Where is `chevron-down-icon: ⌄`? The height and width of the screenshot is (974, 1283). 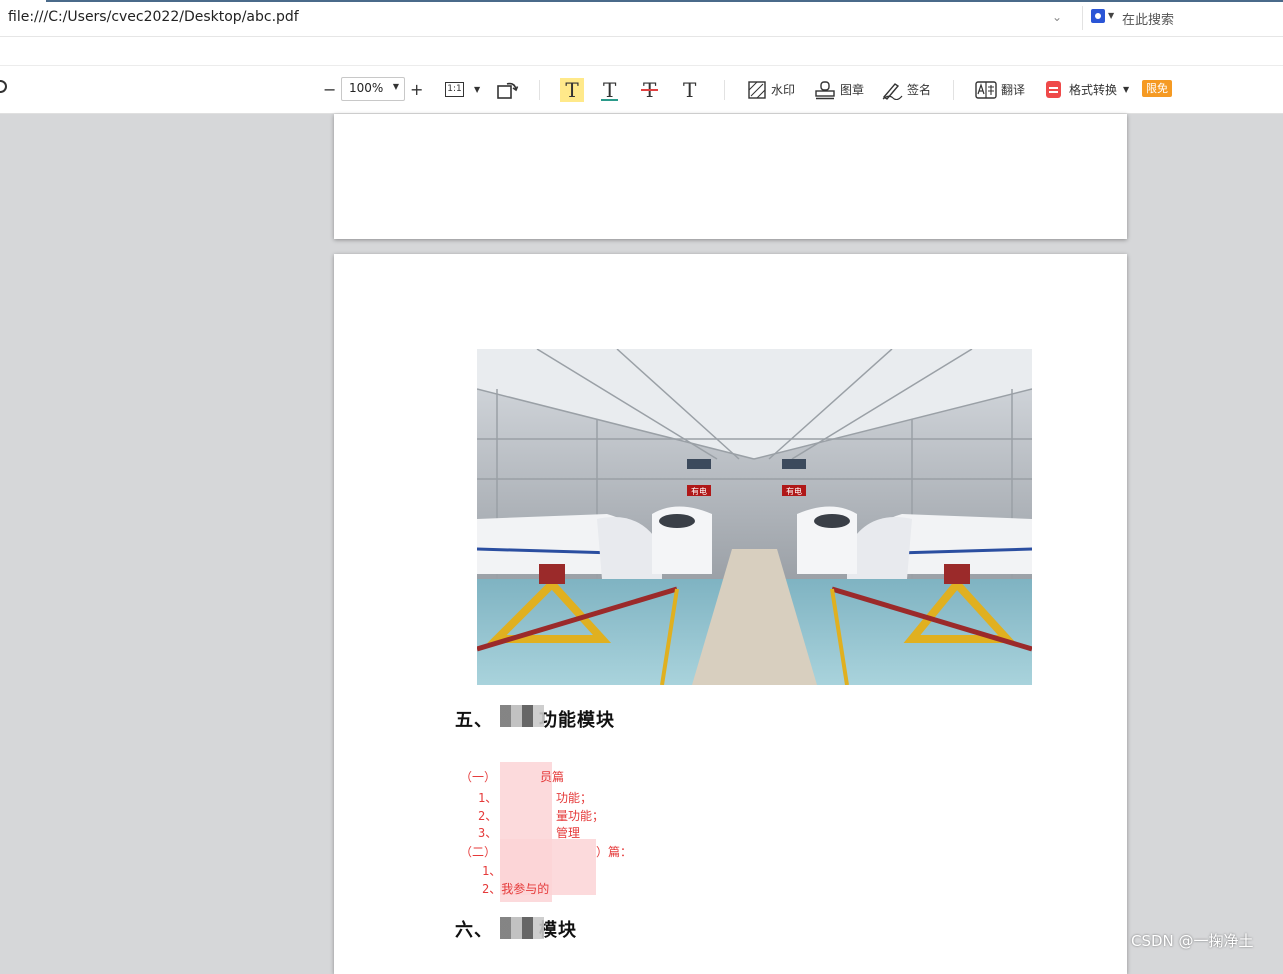
chevron-down-icon: ⌄ is located at coordinates (1057, 17).